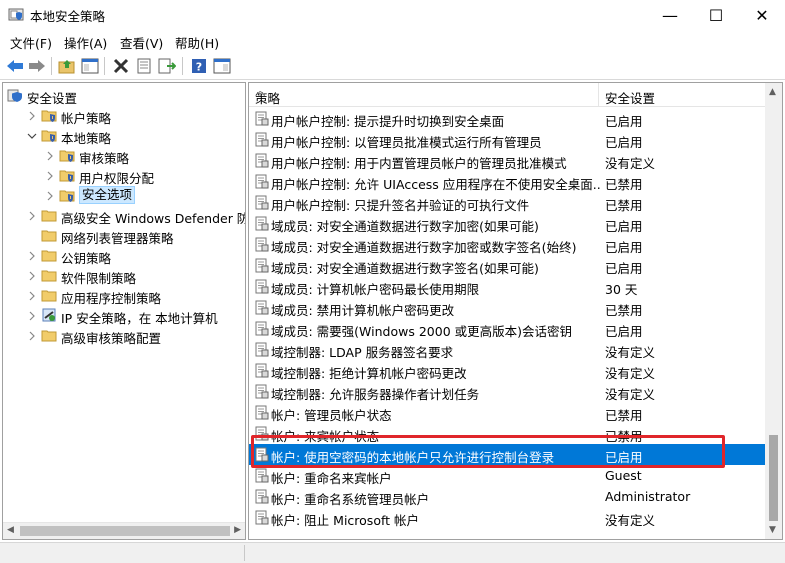  I want to click on policy-row: 用户帐户控制: 只提升签名并验证的可执行文件 已禁用, so click(508, 202).